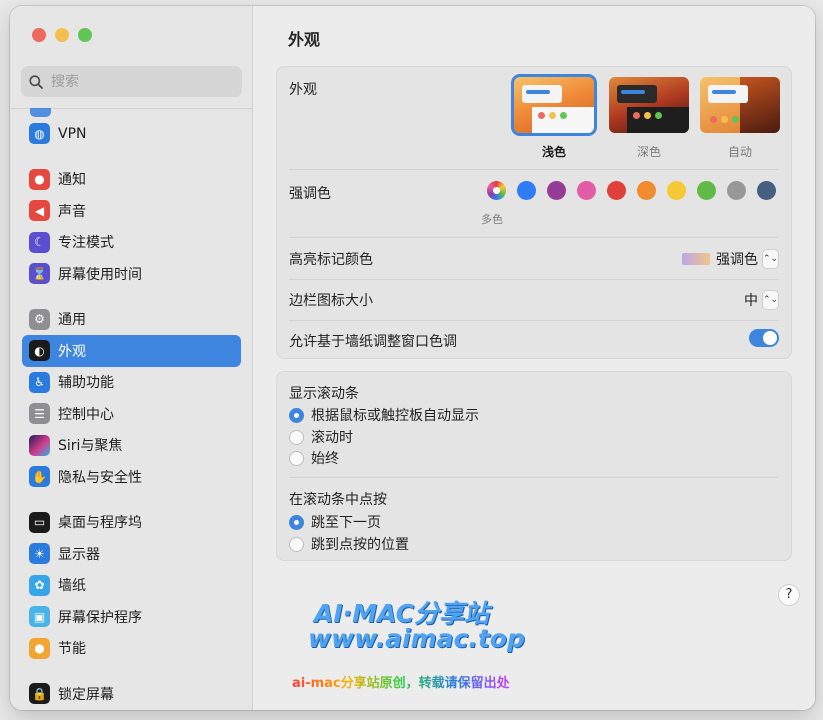  What do you see at coordinates (131, 617) in the screenshot?
I see `sidebar-item-screen-saver: ▣ 屏幕保护程序` at bounding box center [131, 617].